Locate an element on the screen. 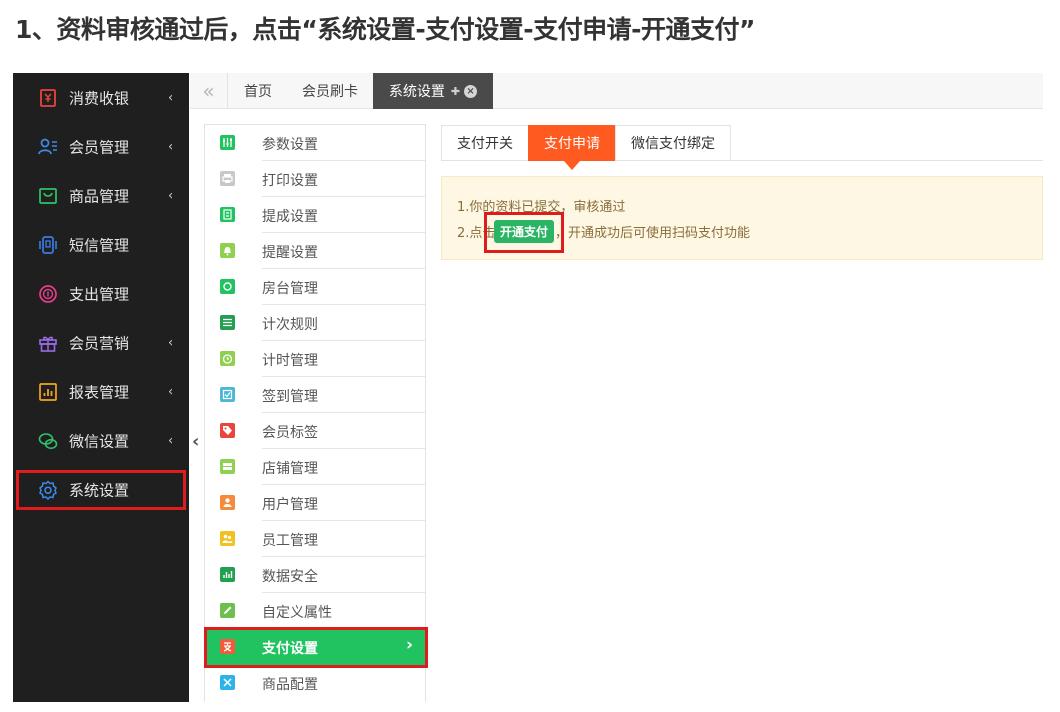  cashier-icon is located at coordinates (48, 98).